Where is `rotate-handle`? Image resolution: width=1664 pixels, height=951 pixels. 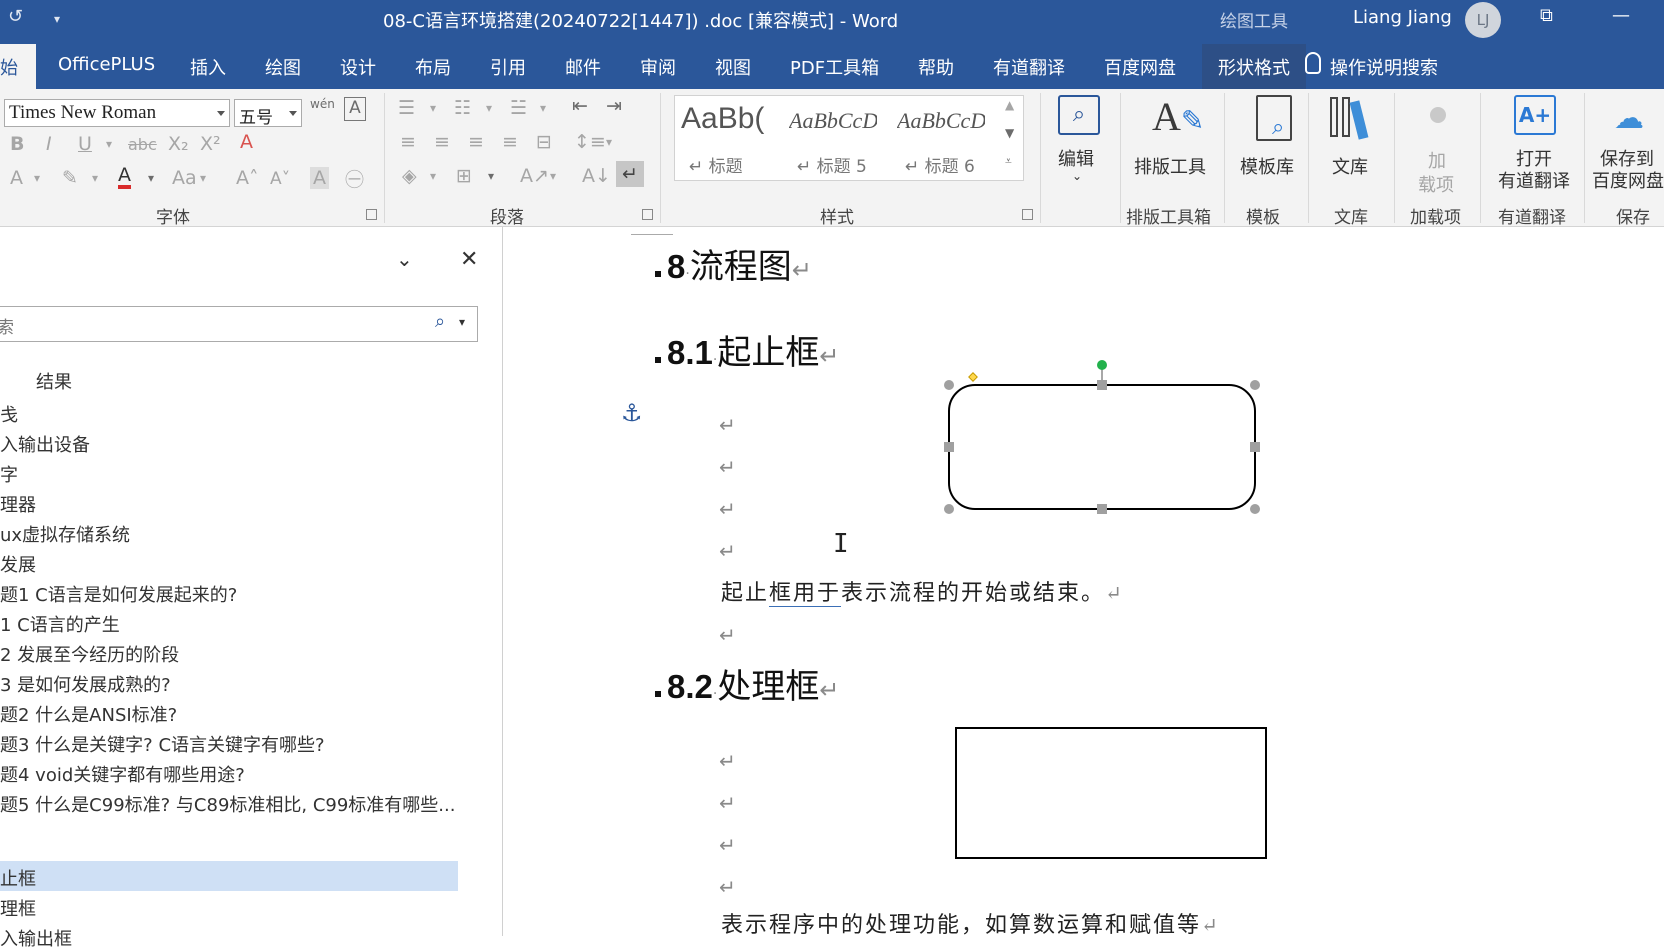
rotate-handle is located at coordinates (1102, 365).